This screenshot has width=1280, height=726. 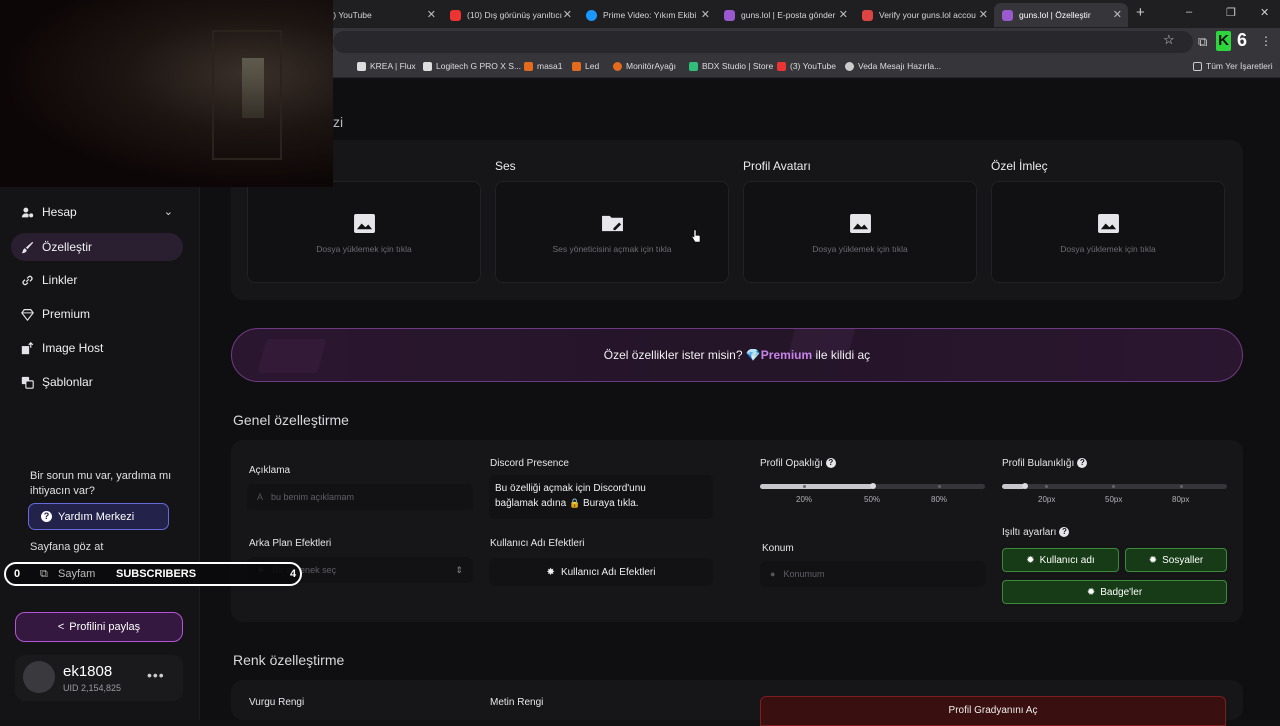 I want to click on bookmark-item: KREA | Flux, so click(x=386, y=66).